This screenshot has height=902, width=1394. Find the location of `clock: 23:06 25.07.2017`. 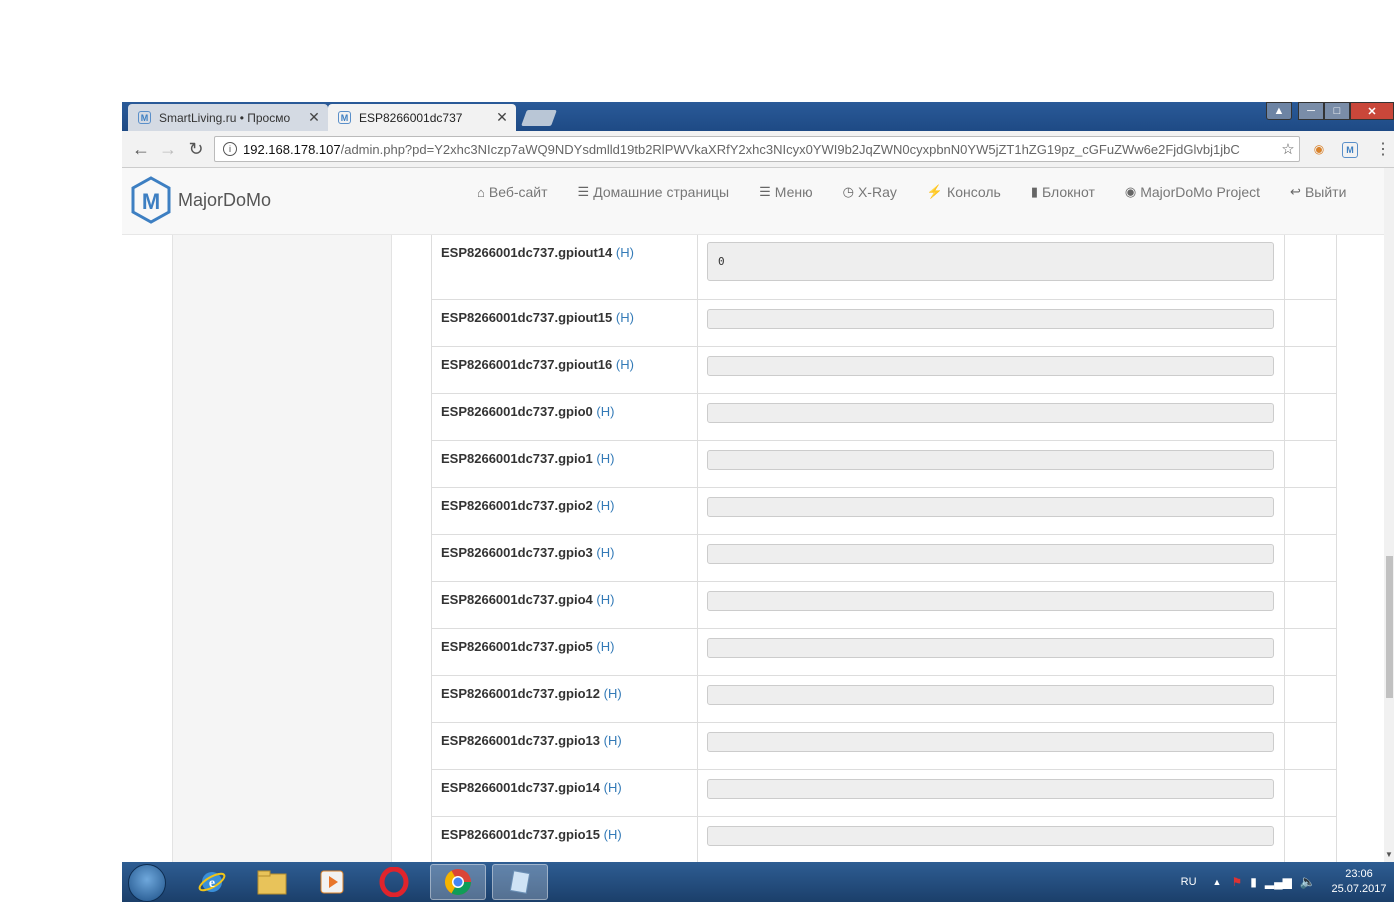

clock: 23:06 25.07.2017 is located at coordinates (1359, 882).